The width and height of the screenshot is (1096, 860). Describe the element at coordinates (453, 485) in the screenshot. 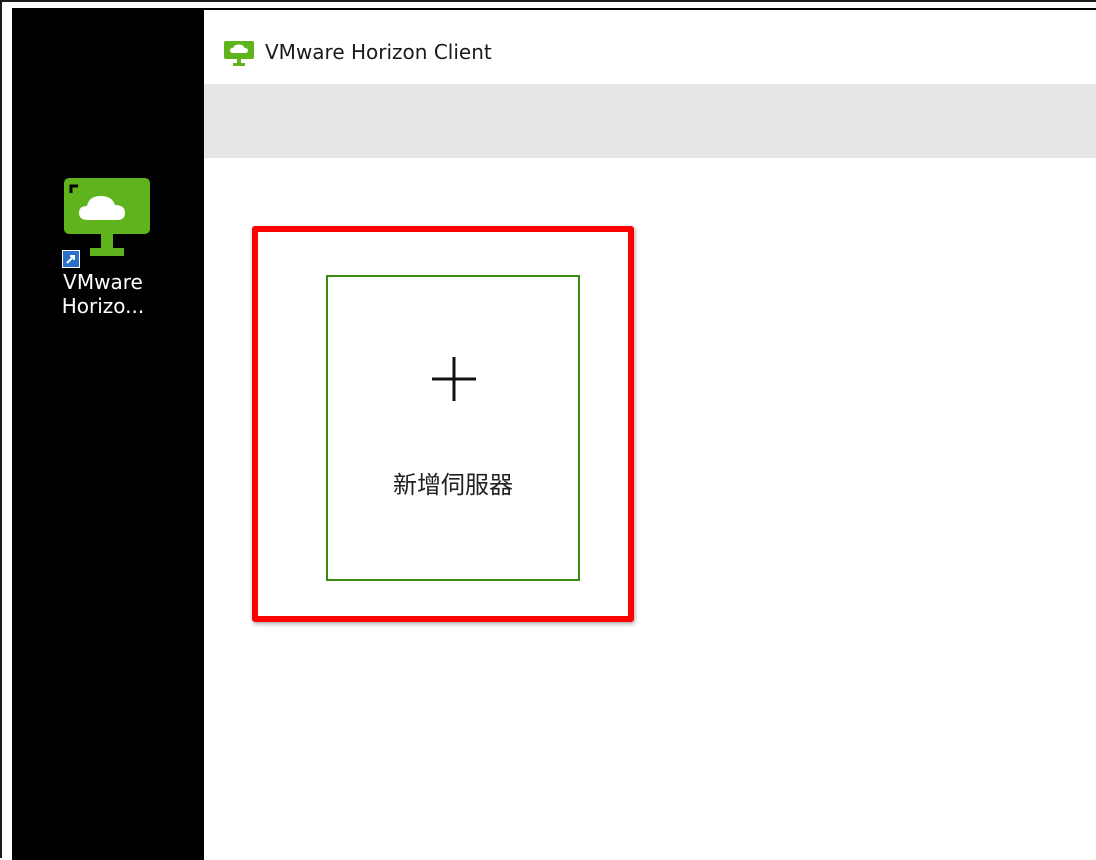

I see `add-server-label: 新增伺服器` at that location.